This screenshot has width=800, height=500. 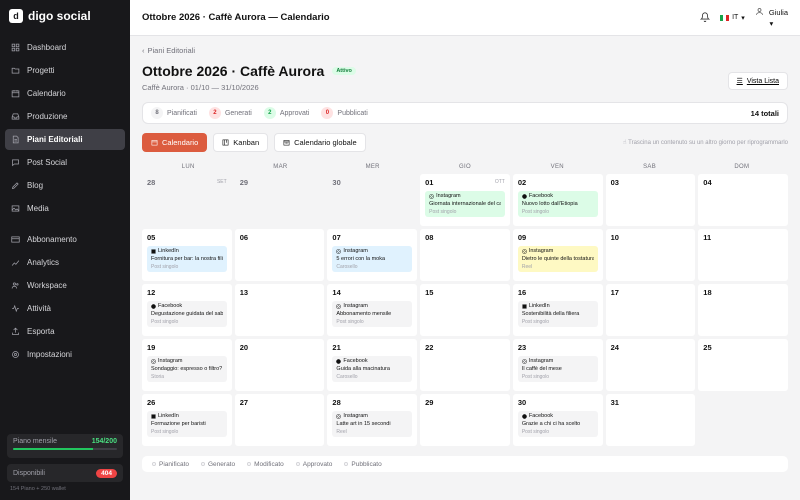 What do you see at coordinates (65, 473) in the screenshot?
I see `available-credits: Disponibili 404` at bounding box center [65, 473].